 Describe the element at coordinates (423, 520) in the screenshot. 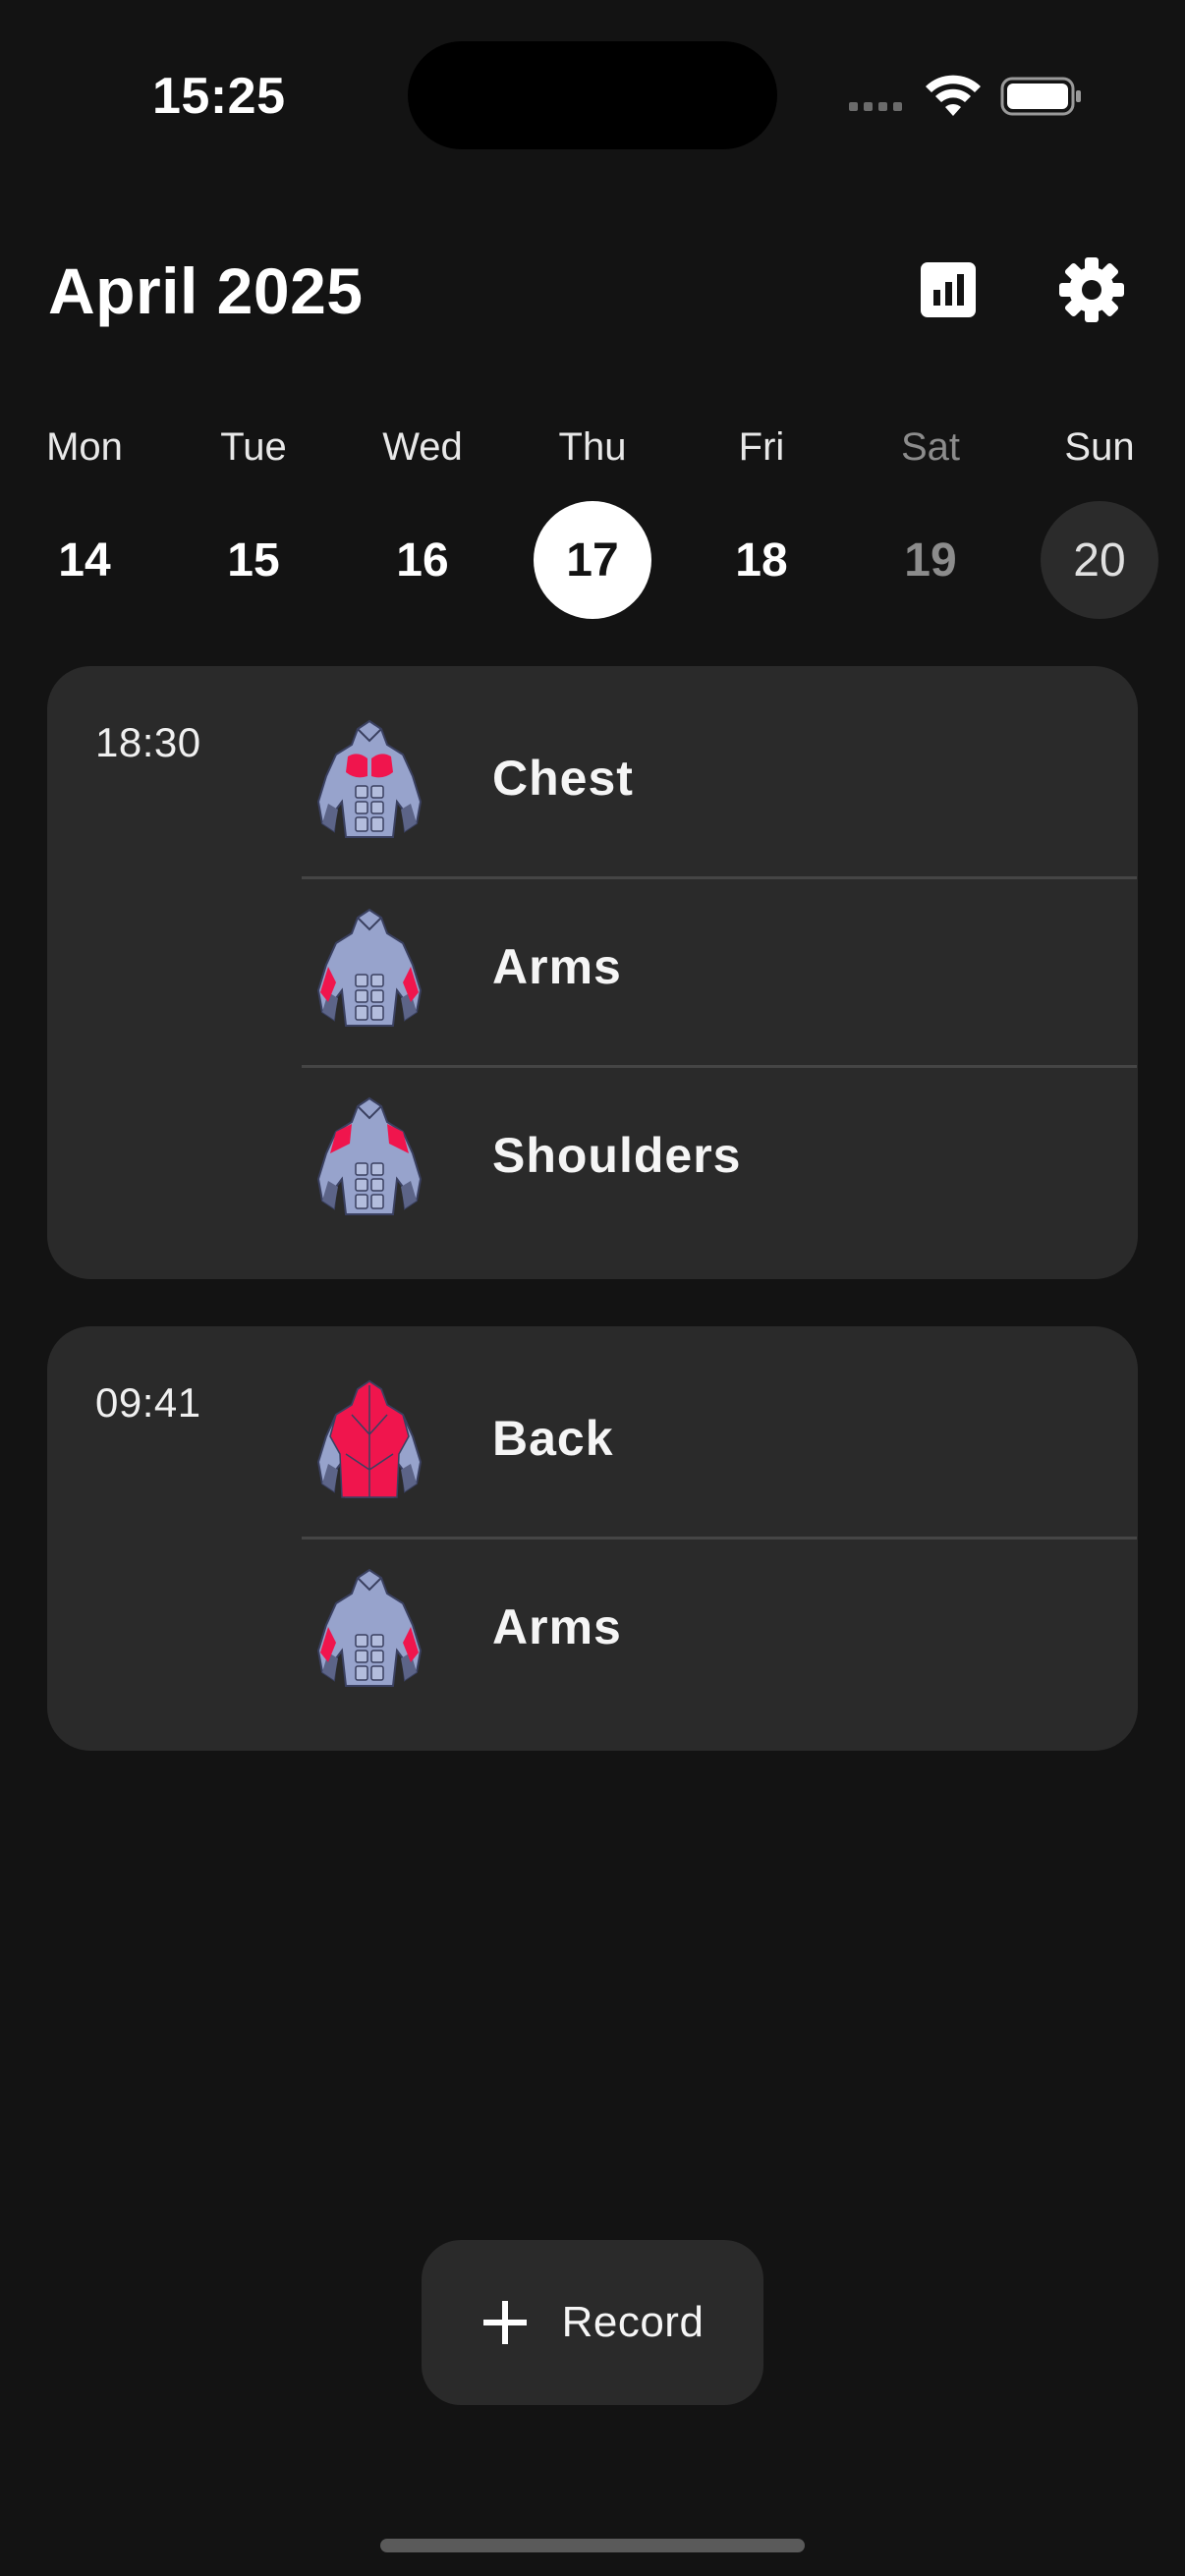

I see `day-wed: Wed 16` at that location.